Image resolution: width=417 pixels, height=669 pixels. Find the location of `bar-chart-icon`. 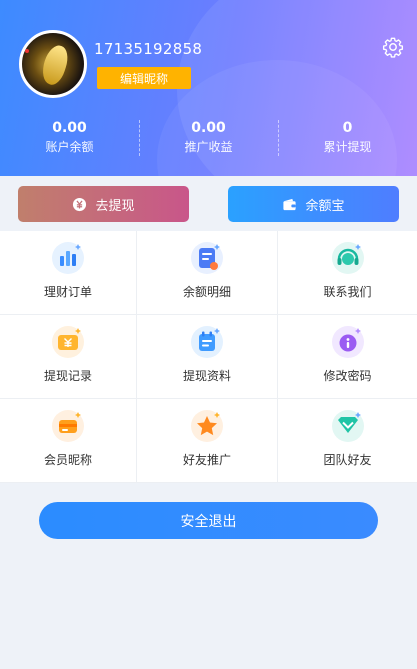

bar-chart-icon is located at coordinates (68, 258).